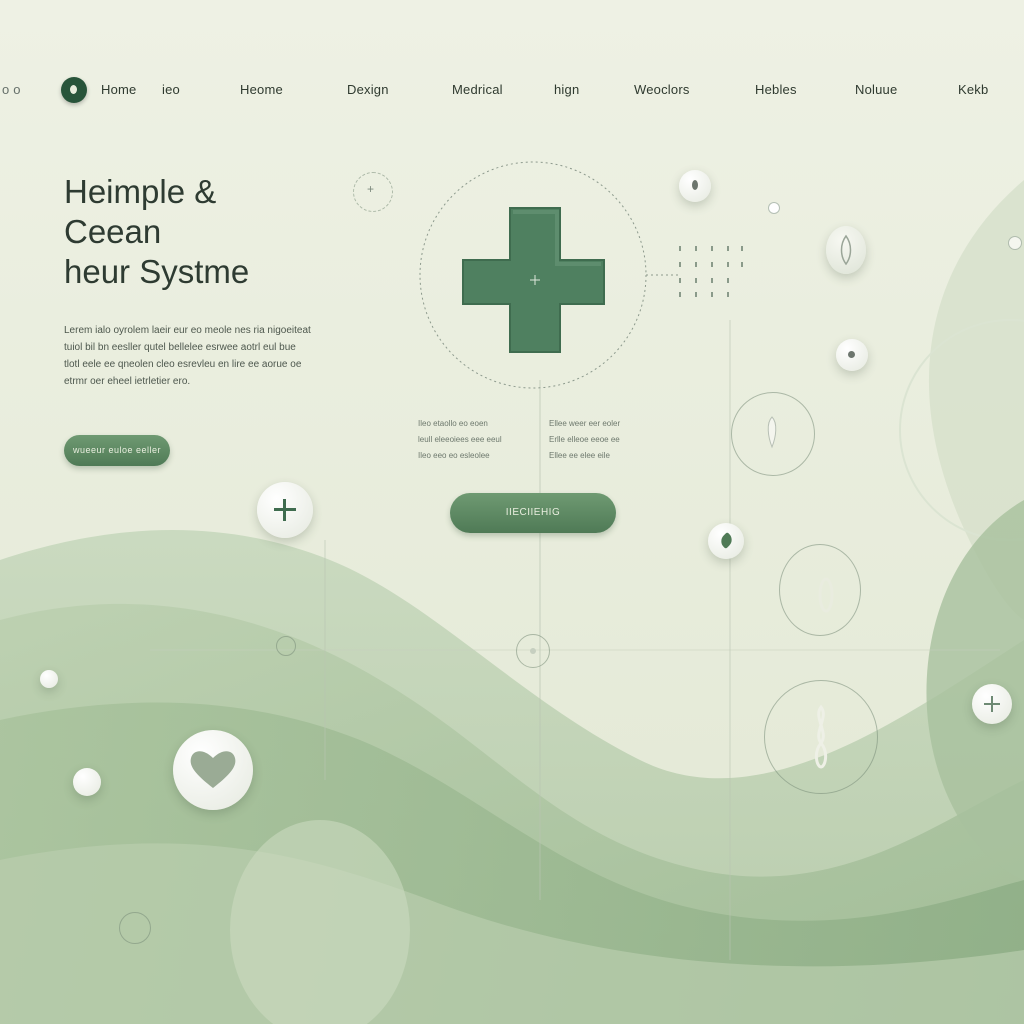  I want to click on small-dot-icon, so click(774, 208).